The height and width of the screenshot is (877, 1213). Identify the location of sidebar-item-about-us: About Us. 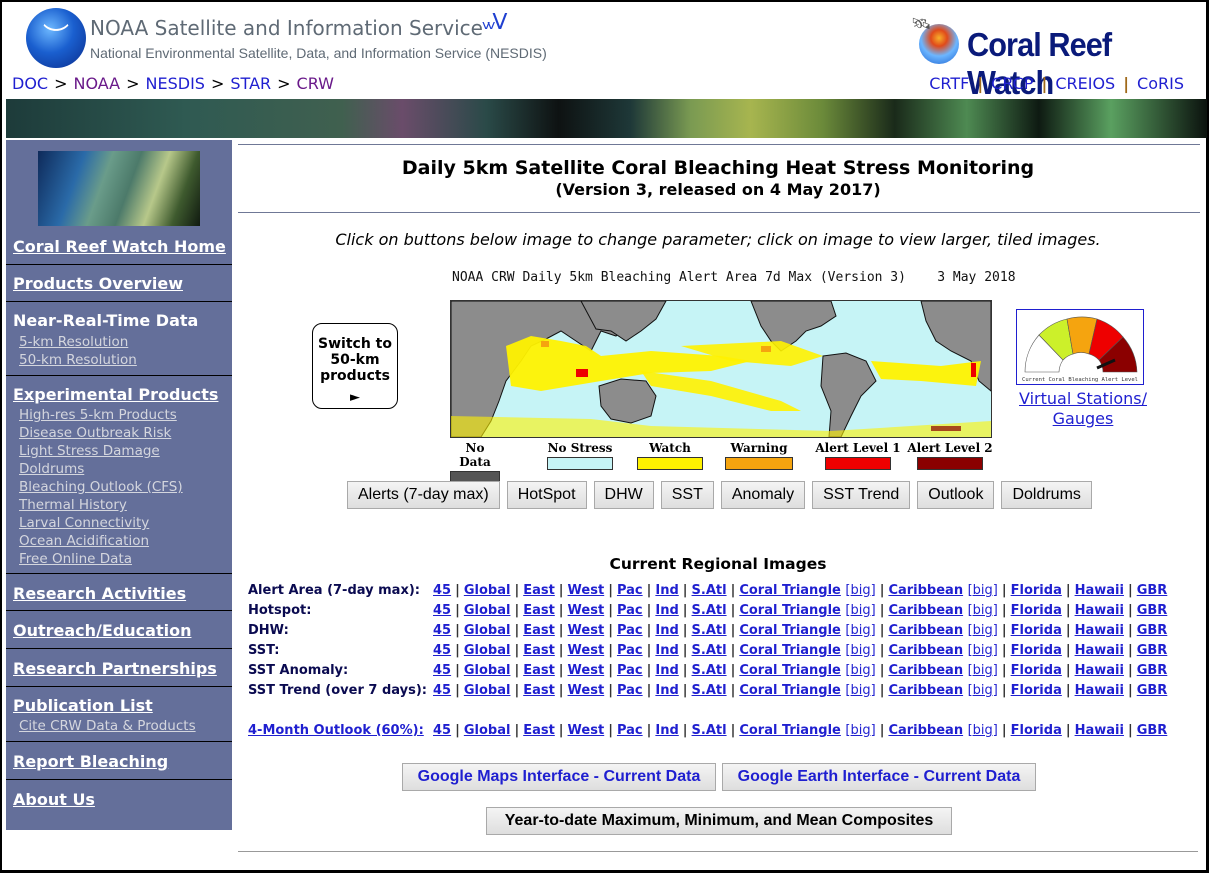
(54, 799).